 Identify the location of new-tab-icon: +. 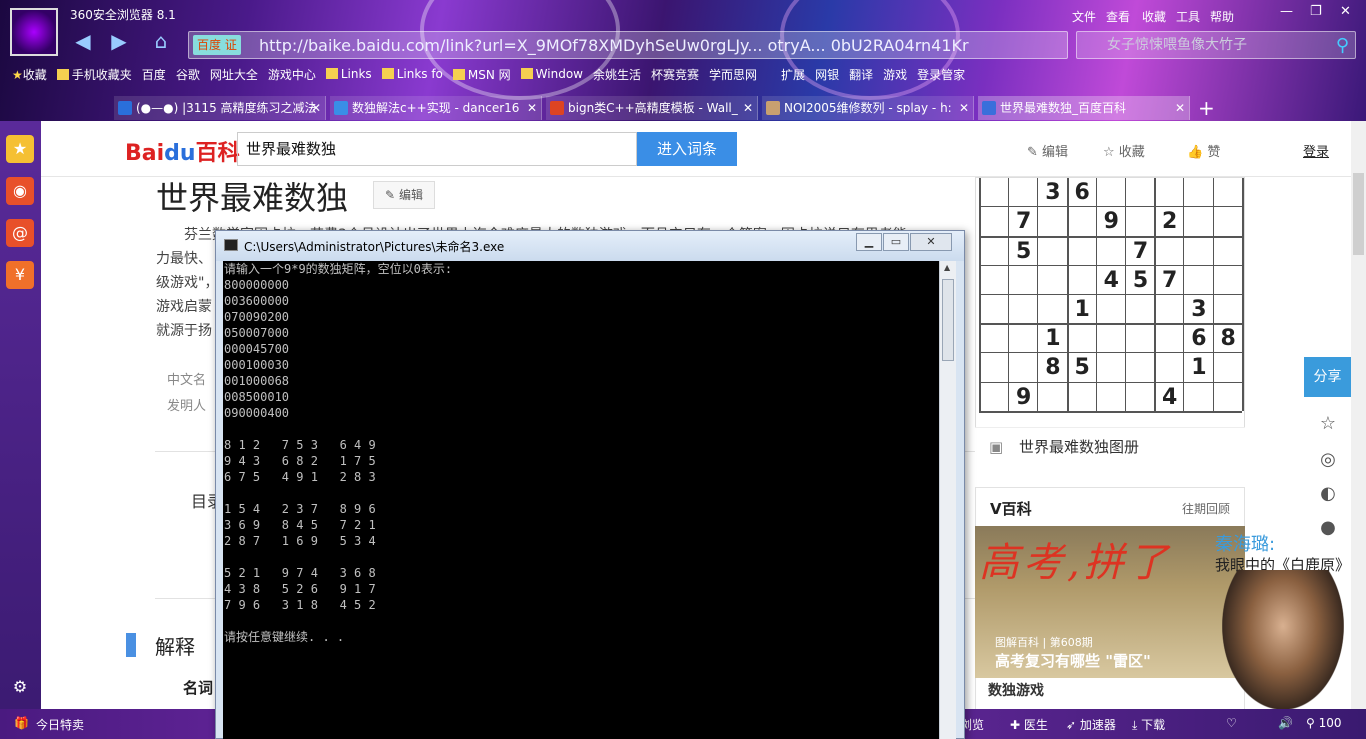
(1206, 108).